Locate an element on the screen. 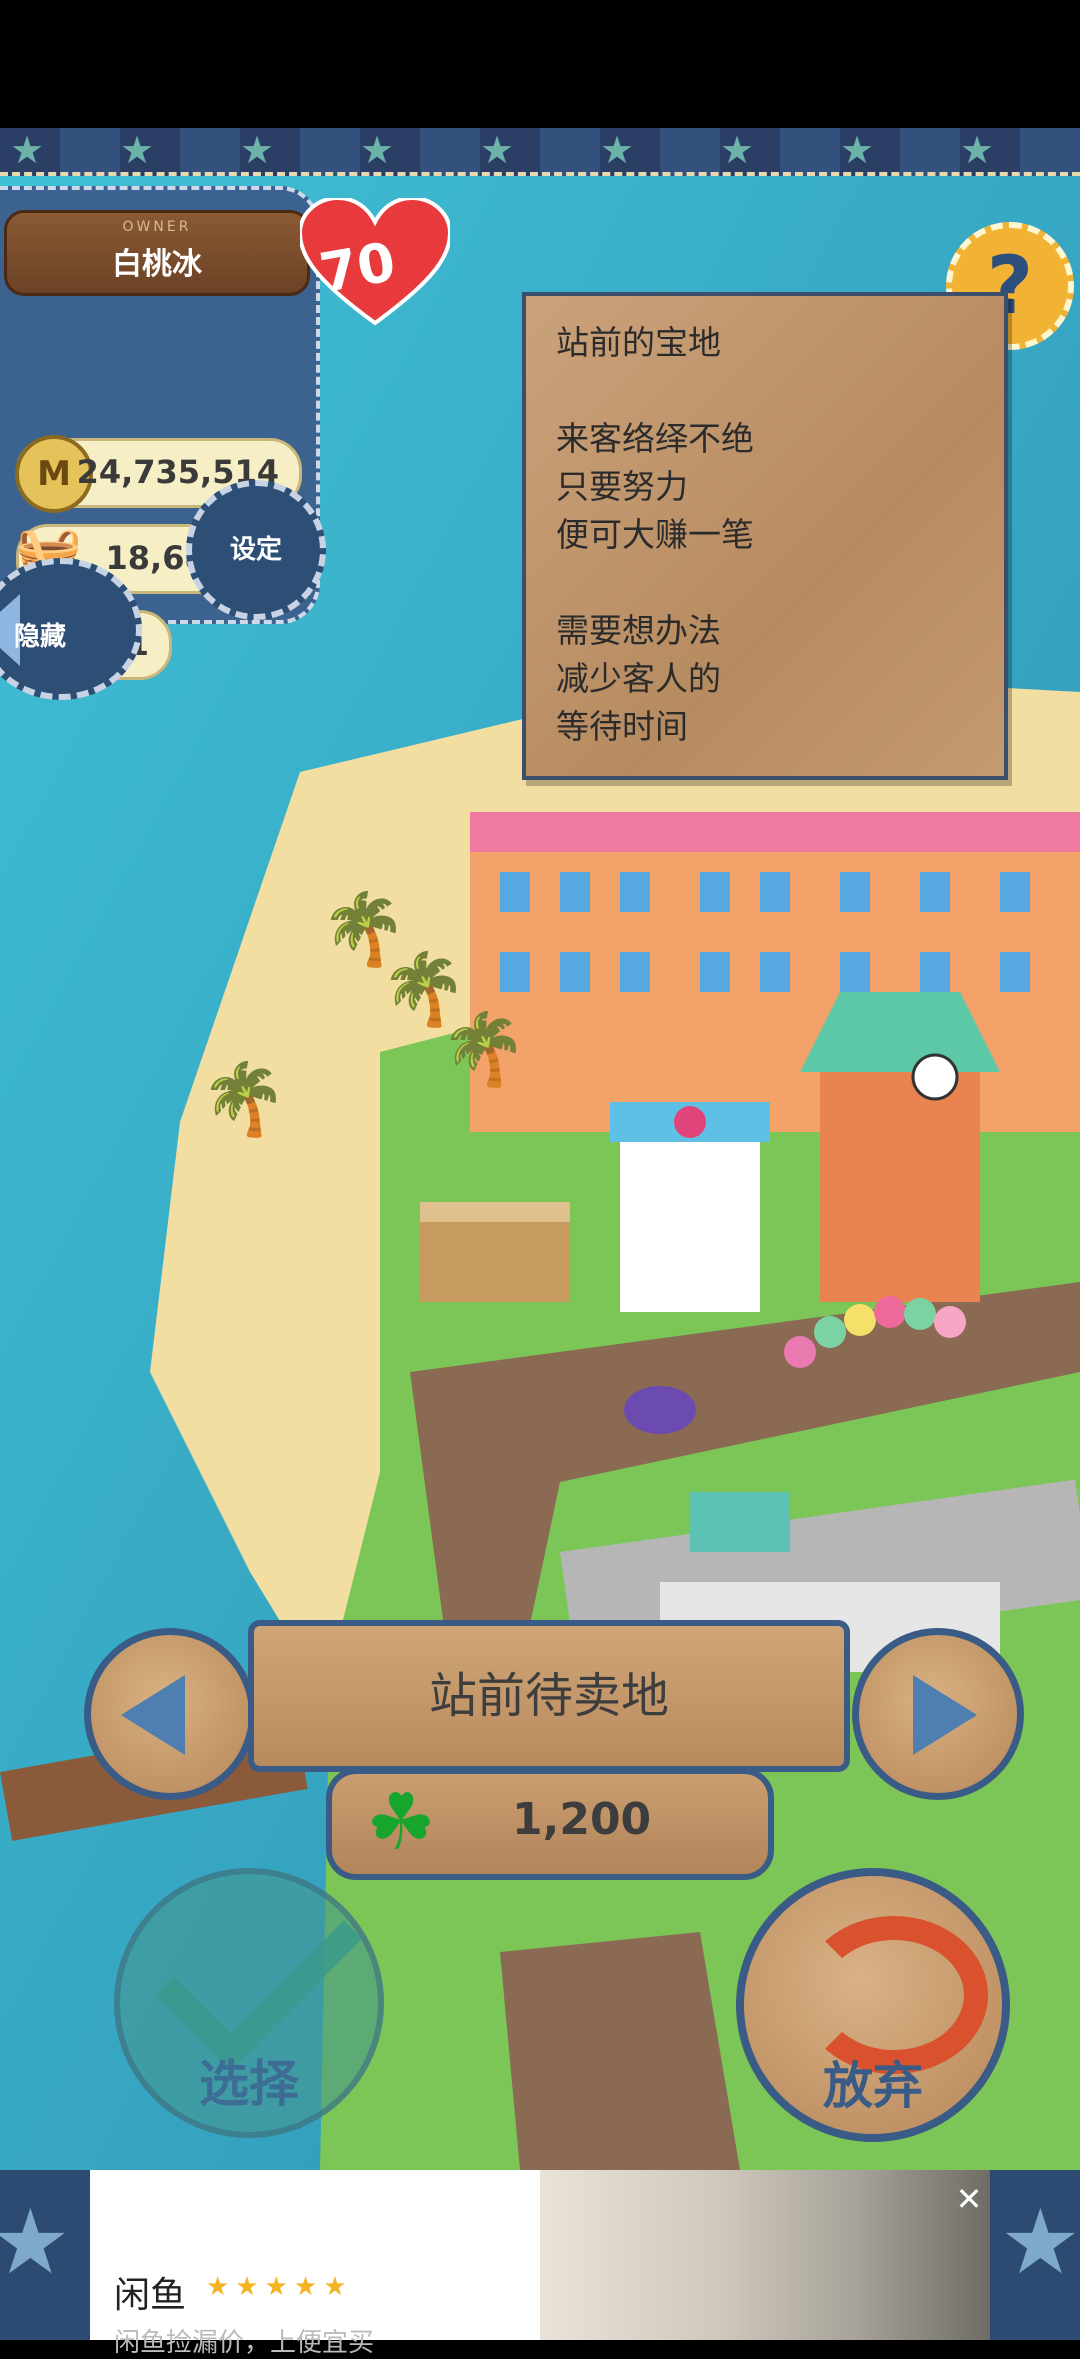  price-value: 1,200 is located at coordinates (582, 1819).